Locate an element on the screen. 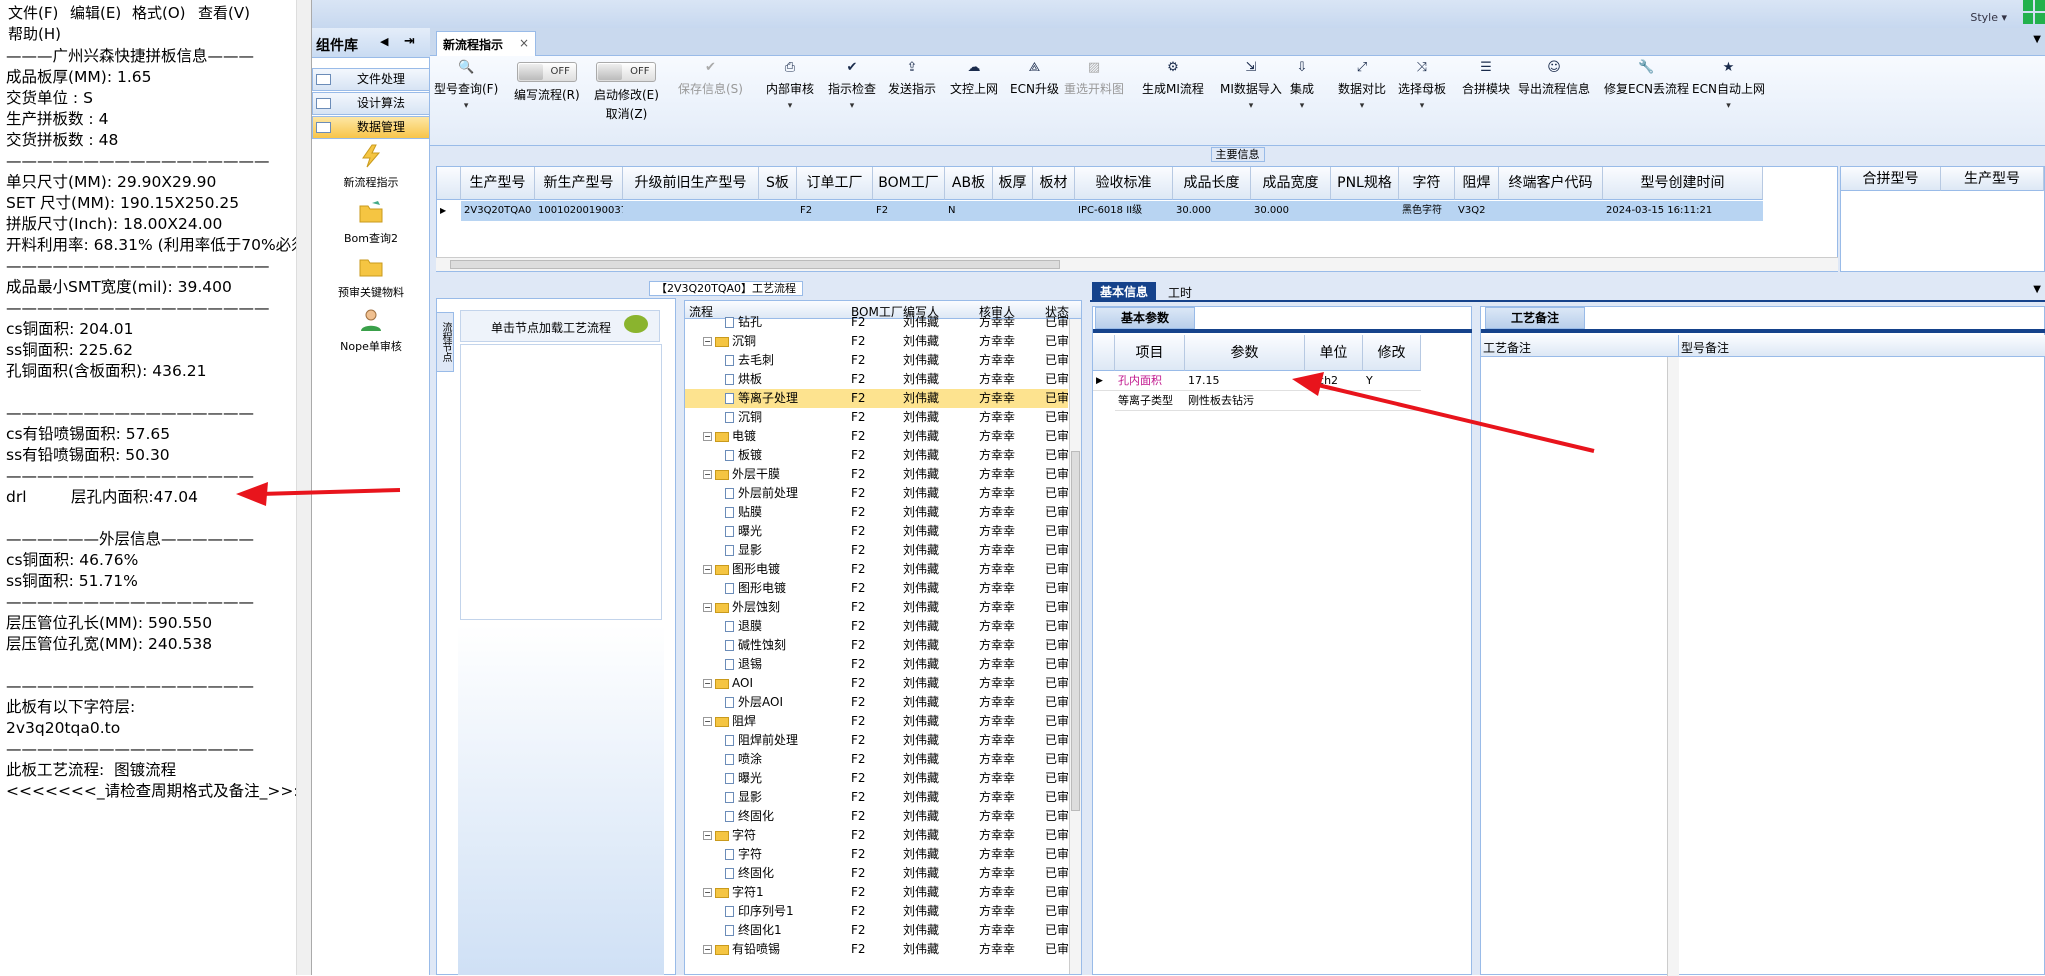 The image size is (2045, 976). tree-row: 去毛刺 F2 刘伟藏 方幸幸 已审核 is located at coordinates (877, 360).